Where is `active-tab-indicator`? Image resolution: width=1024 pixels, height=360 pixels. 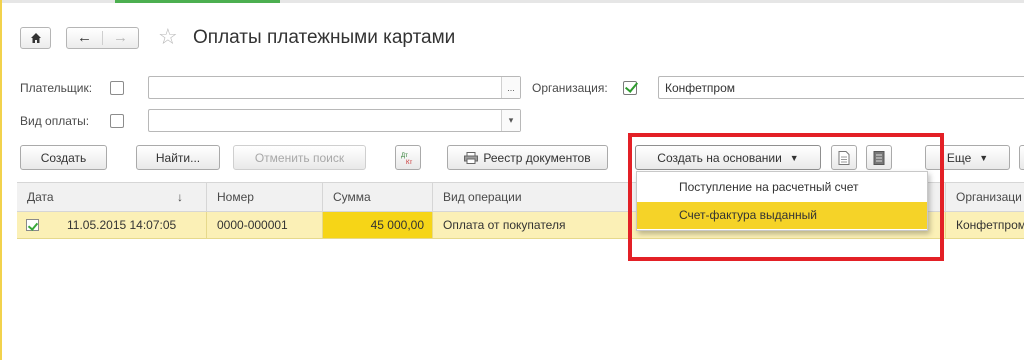 active-tab-indicator is located at coordinates (197, 1).